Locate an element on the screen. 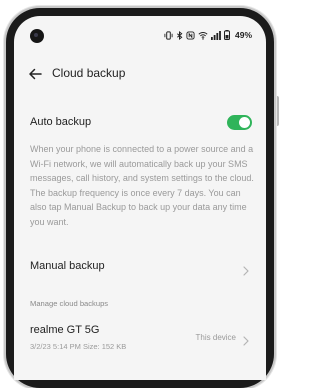  auto-backup-toggle is located at coordinates (239, 122).